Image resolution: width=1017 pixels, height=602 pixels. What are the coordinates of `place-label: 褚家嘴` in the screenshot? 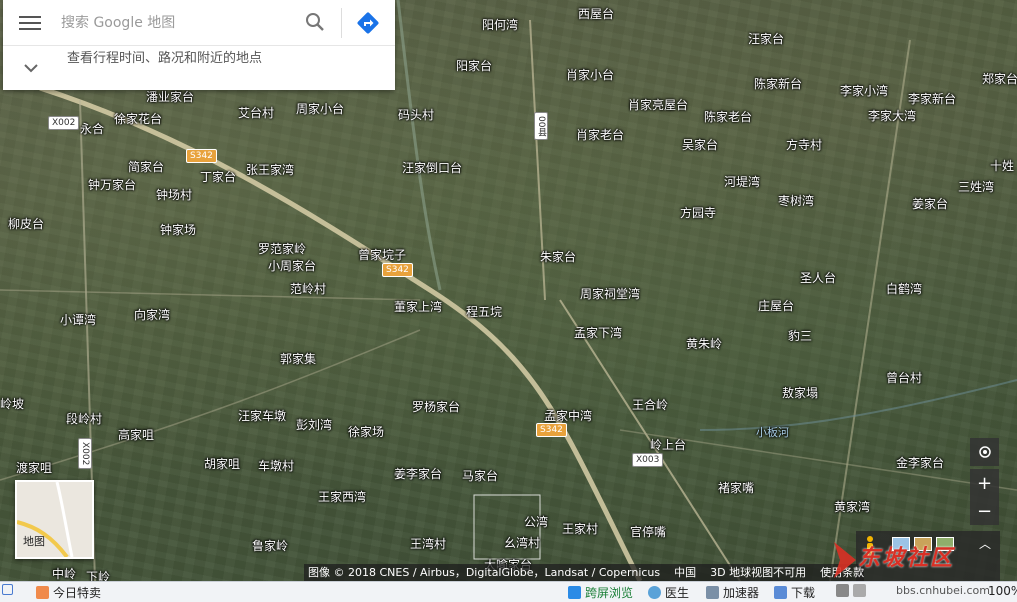 It's located at (736, 487).